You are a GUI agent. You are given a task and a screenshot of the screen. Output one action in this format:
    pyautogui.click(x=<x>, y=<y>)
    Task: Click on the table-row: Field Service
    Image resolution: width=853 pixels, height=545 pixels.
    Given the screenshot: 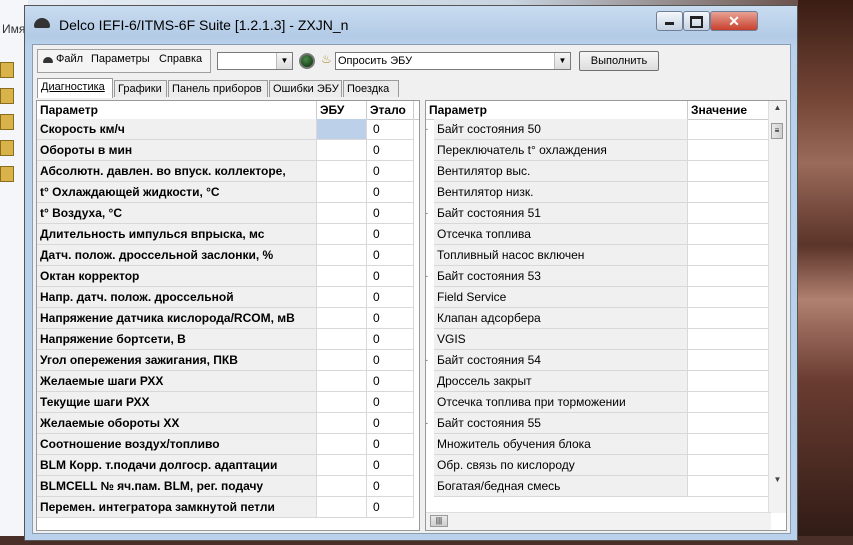 What is the action you would take?
    pyautogui.click(x=598, y=297)
    